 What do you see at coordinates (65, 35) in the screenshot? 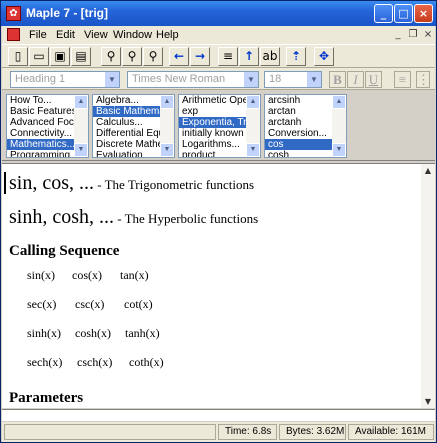
I see `menu-edit: Edit` at bounding box center [65, 35].